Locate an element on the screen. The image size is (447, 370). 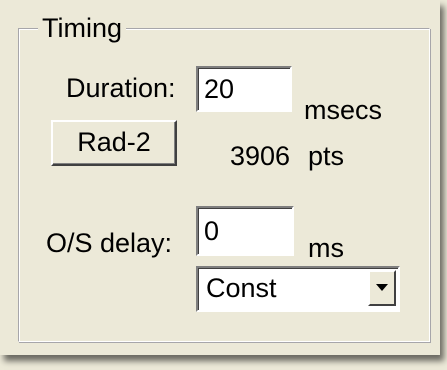
group-title: Timing is located at coordinates (82, 28).